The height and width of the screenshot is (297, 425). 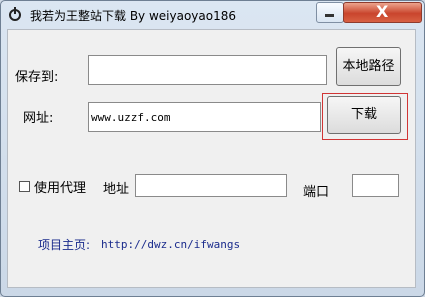 What do you see at coordinates (330, 12) in the screenshot?
I see `minimize-button` at bounding box center [330, 12].